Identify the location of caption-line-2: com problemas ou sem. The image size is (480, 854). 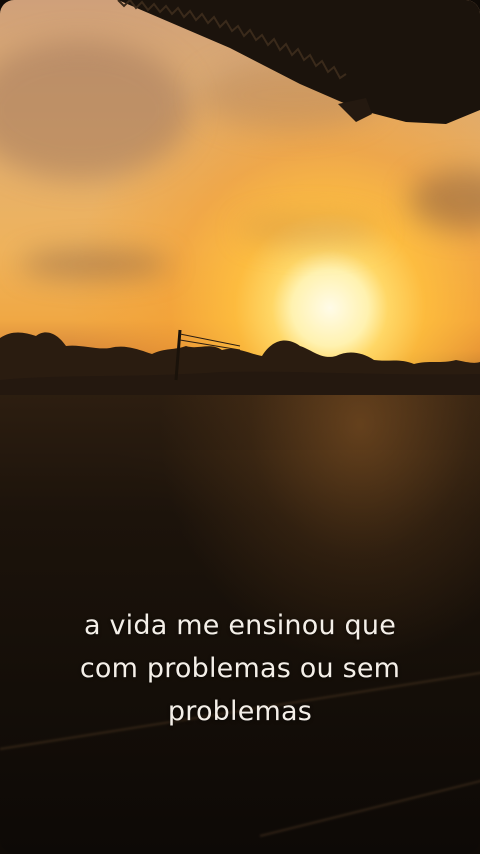
(240, 668).